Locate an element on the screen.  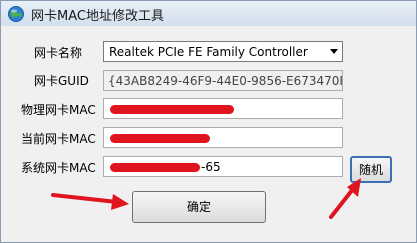
physical-mac-field is located at coordinates (223, 108).